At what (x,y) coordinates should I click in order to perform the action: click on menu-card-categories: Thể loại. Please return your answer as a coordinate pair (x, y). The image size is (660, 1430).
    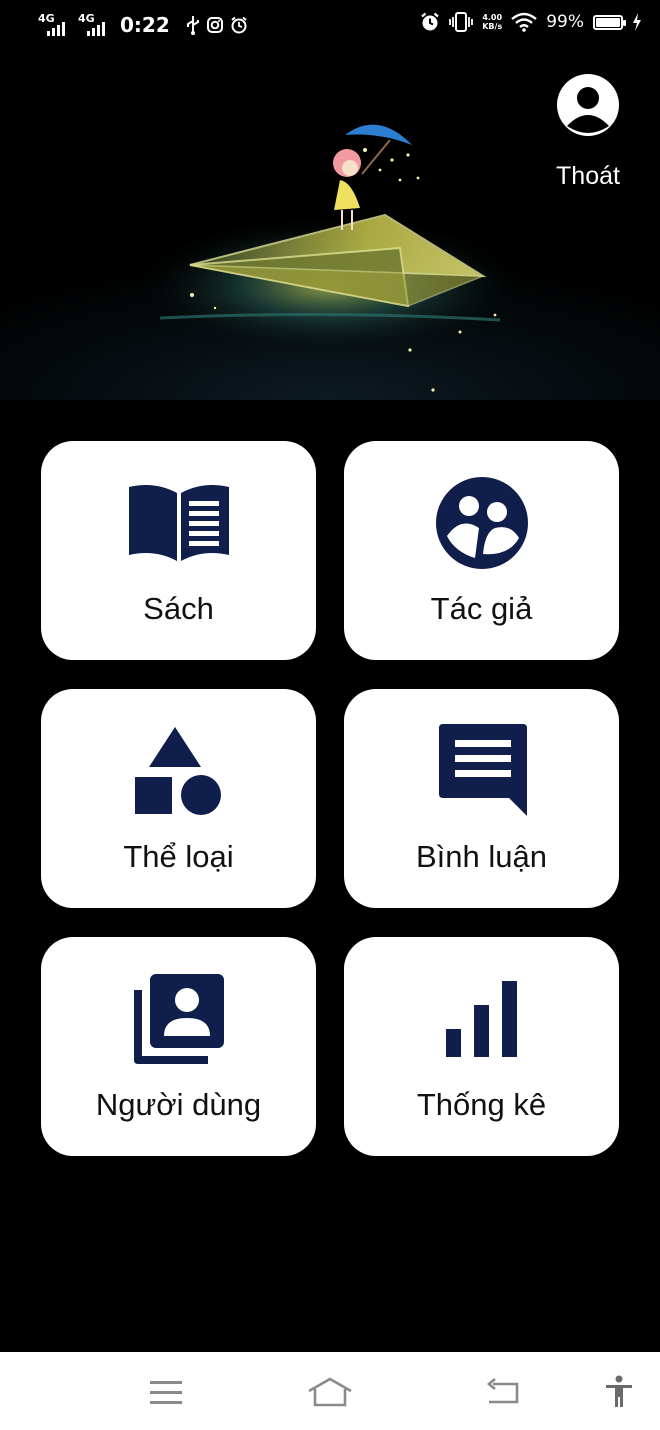
    Looking at the image, I should click on (178, 798).